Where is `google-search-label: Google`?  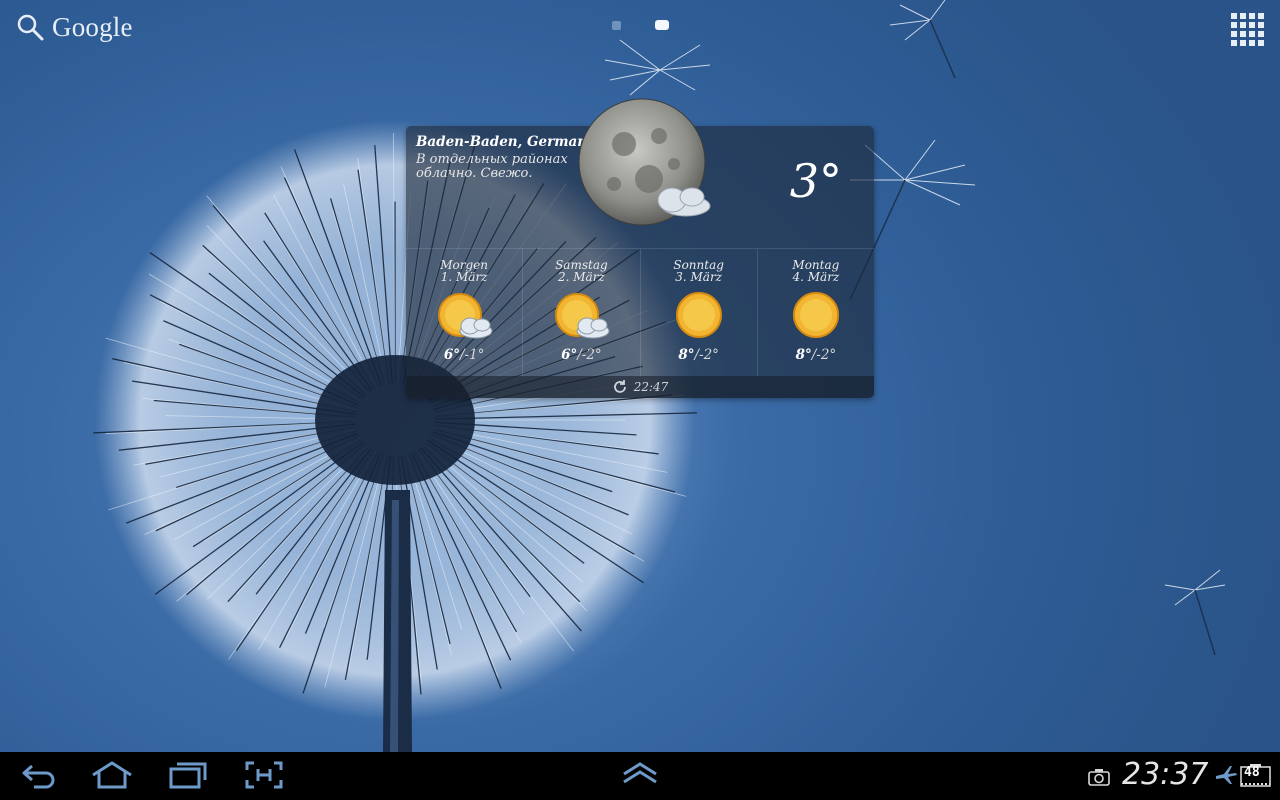
google-search-label: Google is located at coordinates (92, 26).